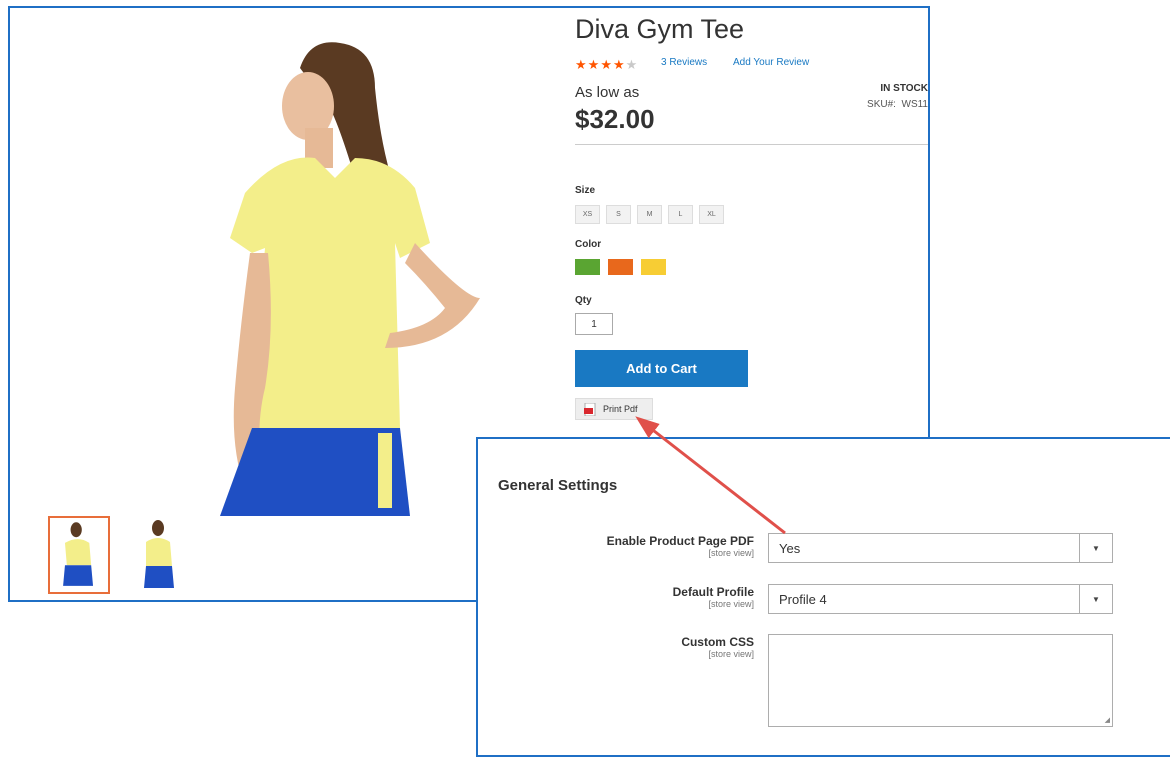 The image size is (1170, 757). I want to click on field-label-enable-pdf: Enable Product Page PDF [store view], so click(624, 546).